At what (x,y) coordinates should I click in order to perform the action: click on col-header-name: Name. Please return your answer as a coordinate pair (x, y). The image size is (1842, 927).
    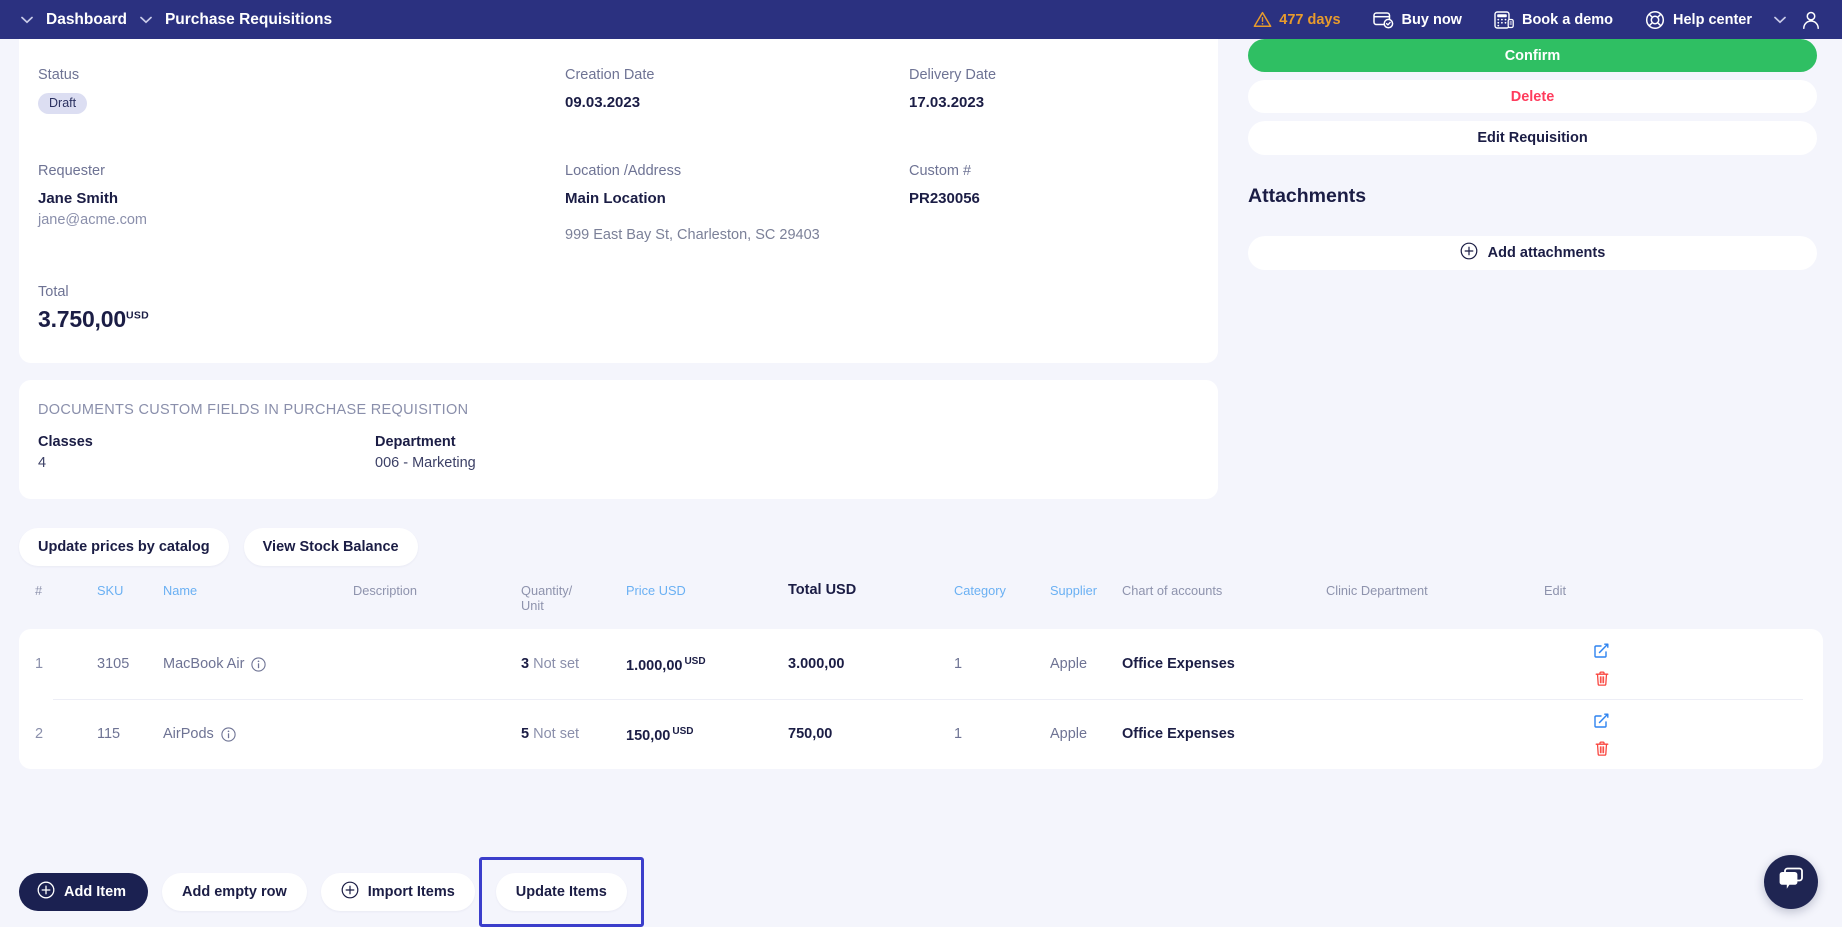
    Looking at the image, I should click on (258, 594).